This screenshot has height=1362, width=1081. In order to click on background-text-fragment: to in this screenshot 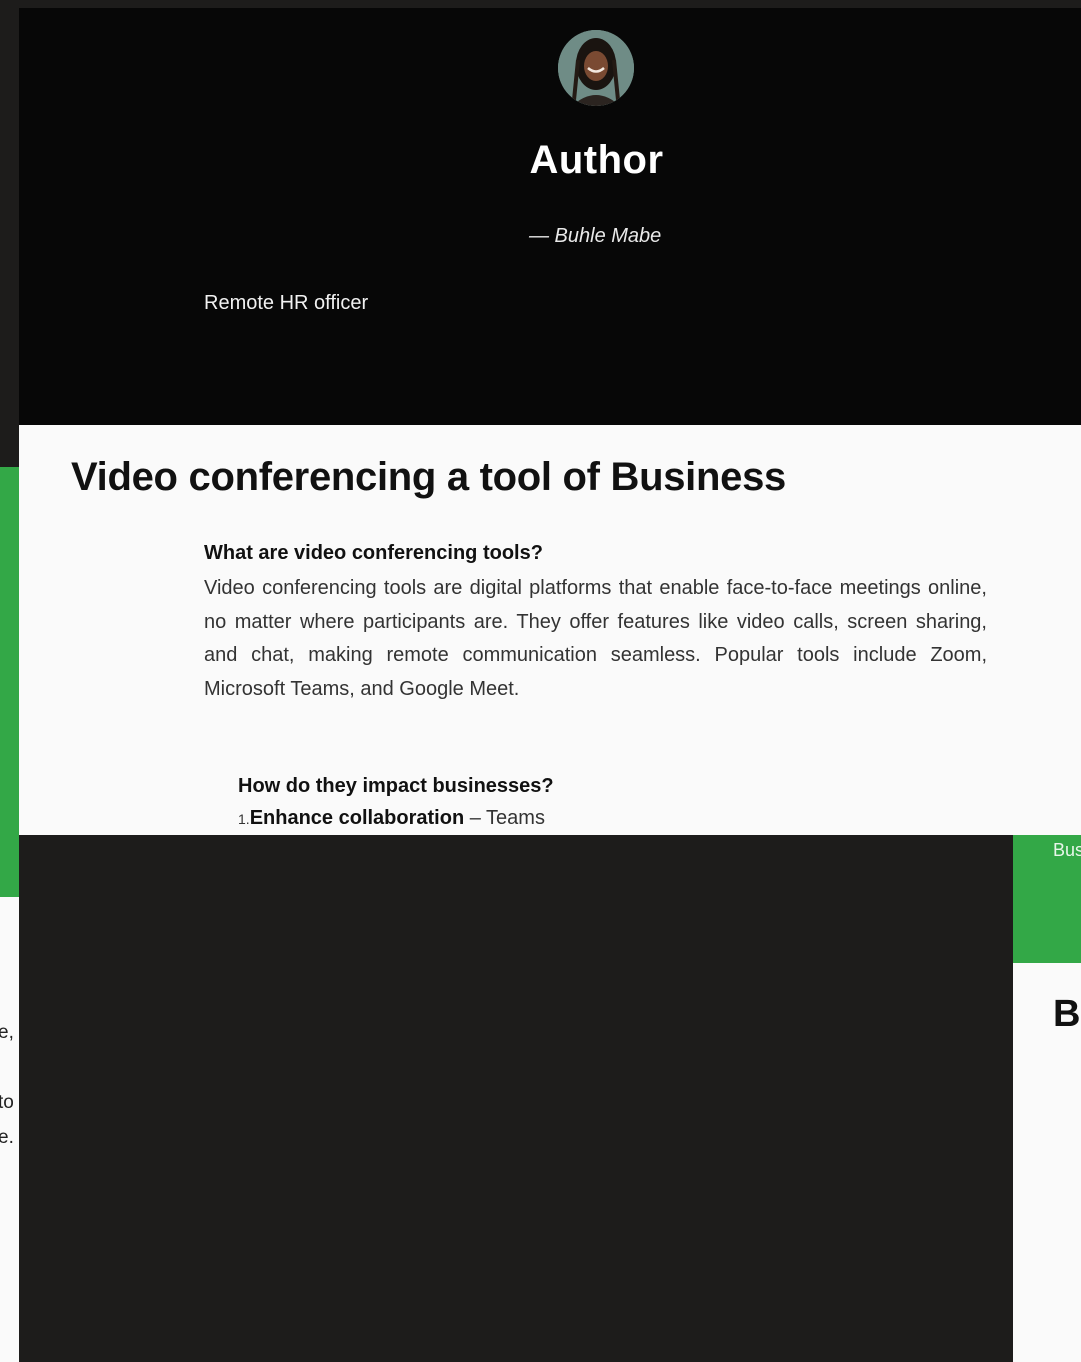, I will do `click(7, 1102)`.